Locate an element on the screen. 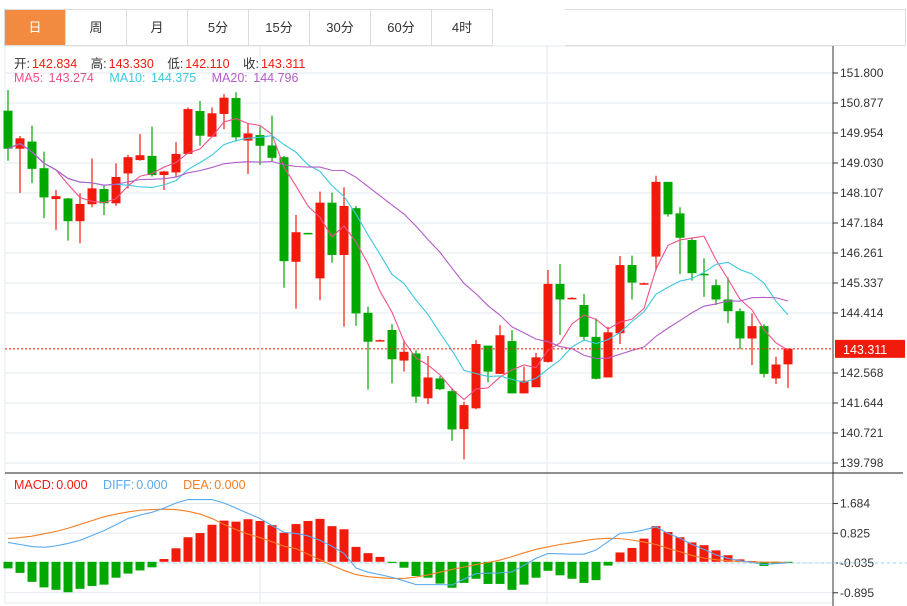 The image size is (907, 606). period-tabs: 日 周 月 5分 15分 30分 60分 4时 is located at coordinates (248, 27).